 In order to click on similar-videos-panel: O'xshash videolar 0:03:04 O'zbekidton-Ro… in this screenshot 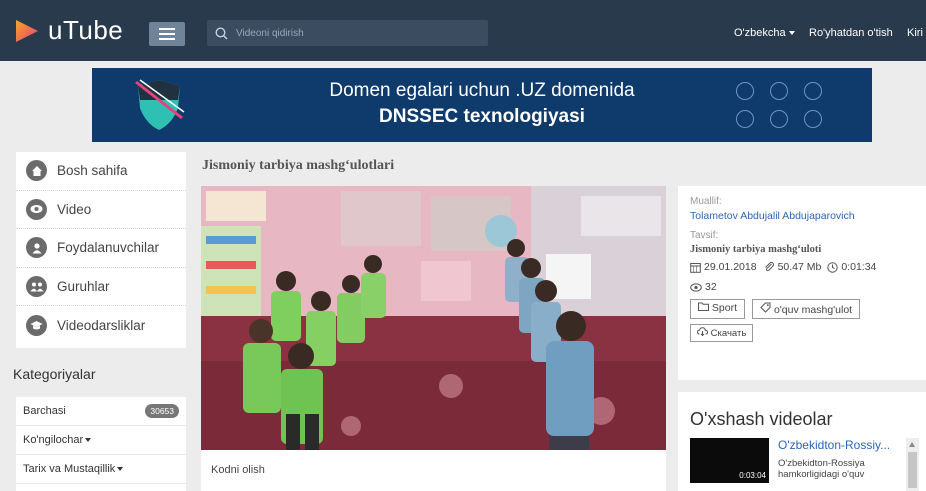, I will do `click(802, 441)`.